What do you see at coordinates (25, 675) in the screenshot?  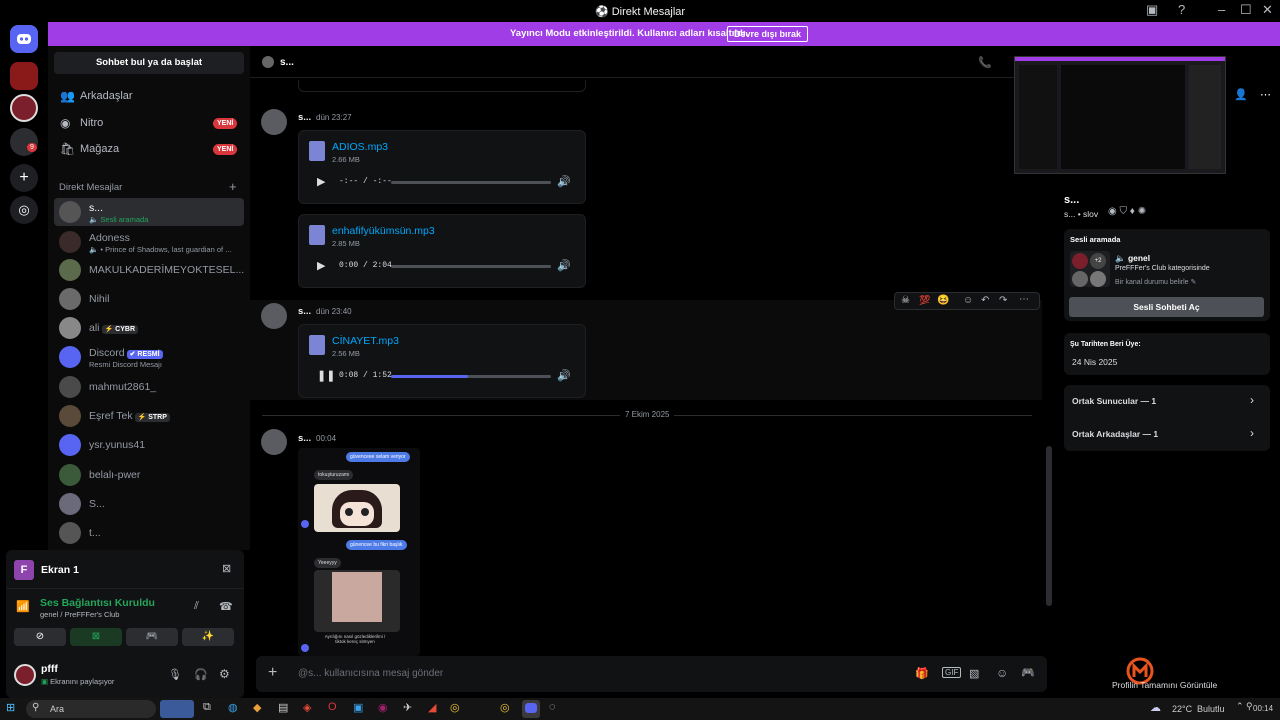 I see `user-avatar` at bounding box center [25, 675].